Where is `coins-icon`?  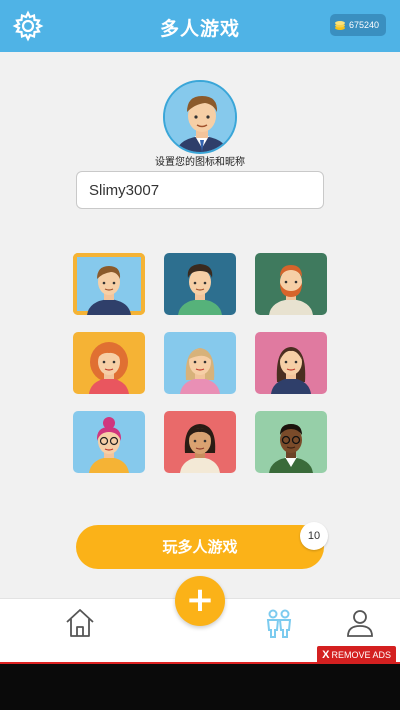 coins-icon is located at coordinates (340, 25).